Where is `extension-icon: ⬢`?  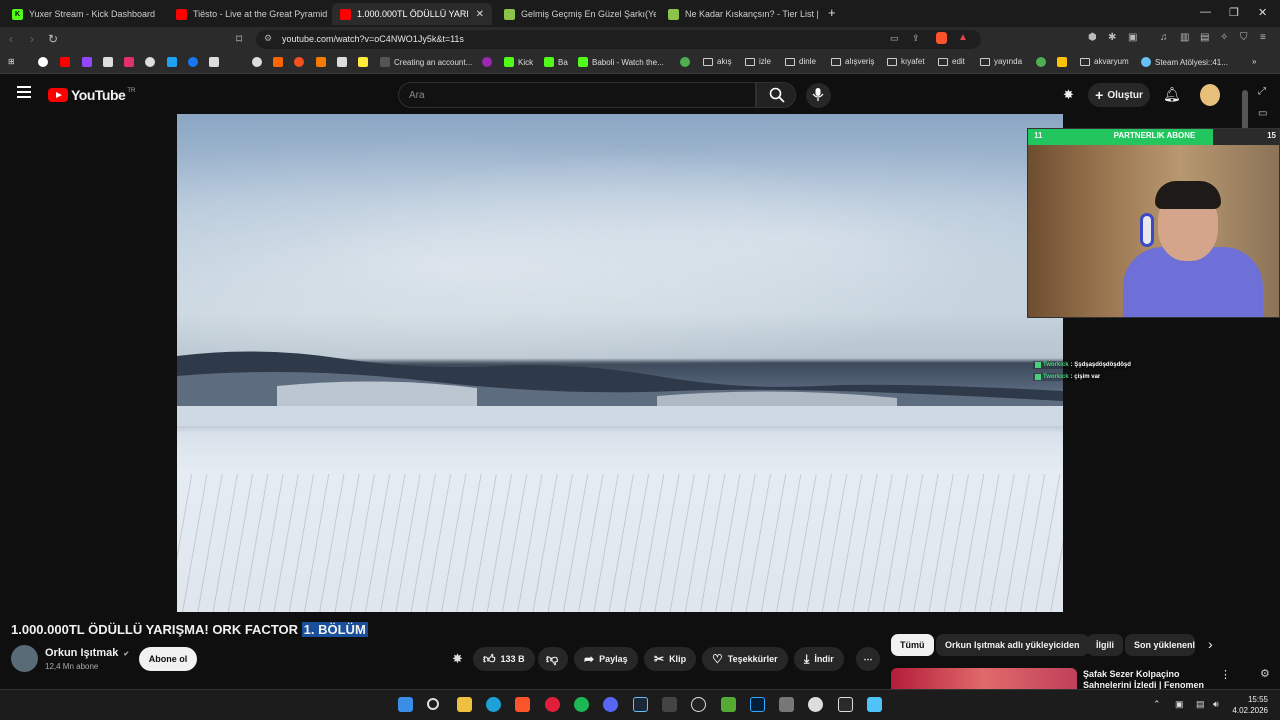
extension-icon: ⬢ is located at coordinates (1092, 37).